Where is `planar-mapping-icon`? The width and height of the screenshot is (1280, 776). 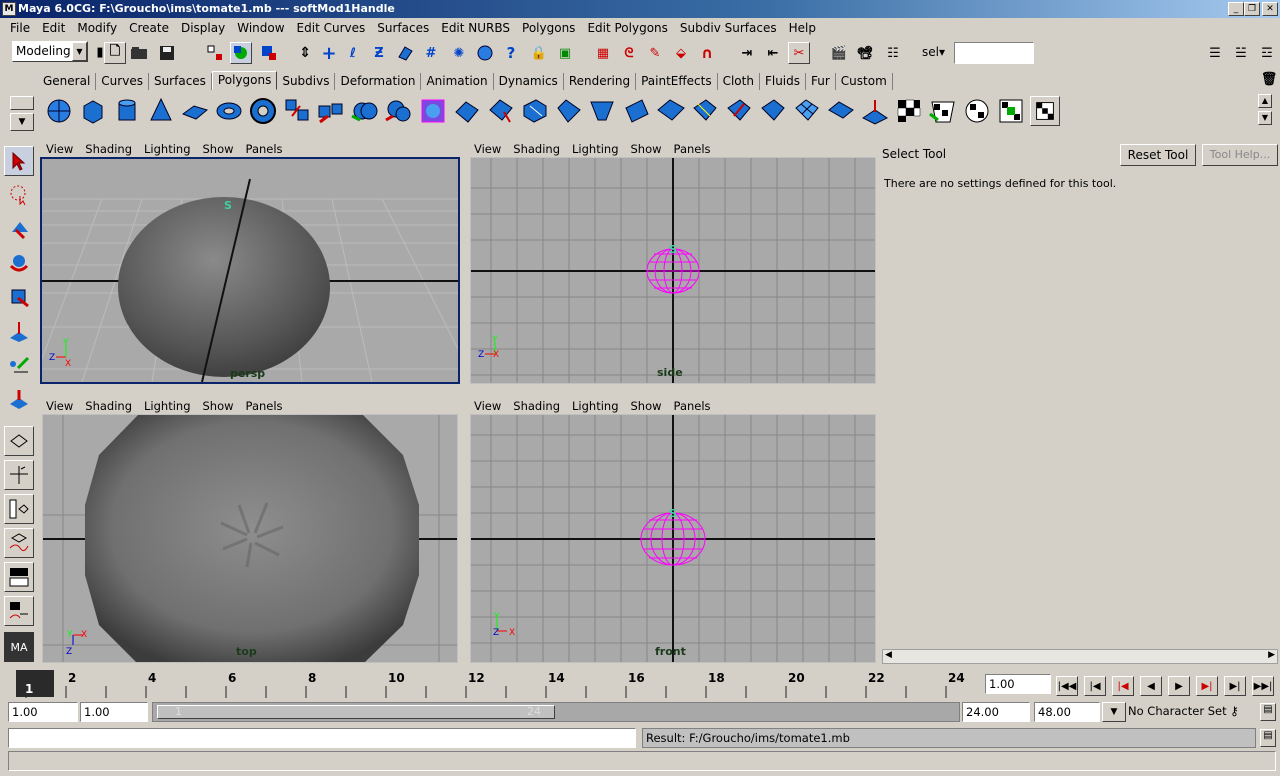 planar-mapping-icon is located at coordinates (909, 111).